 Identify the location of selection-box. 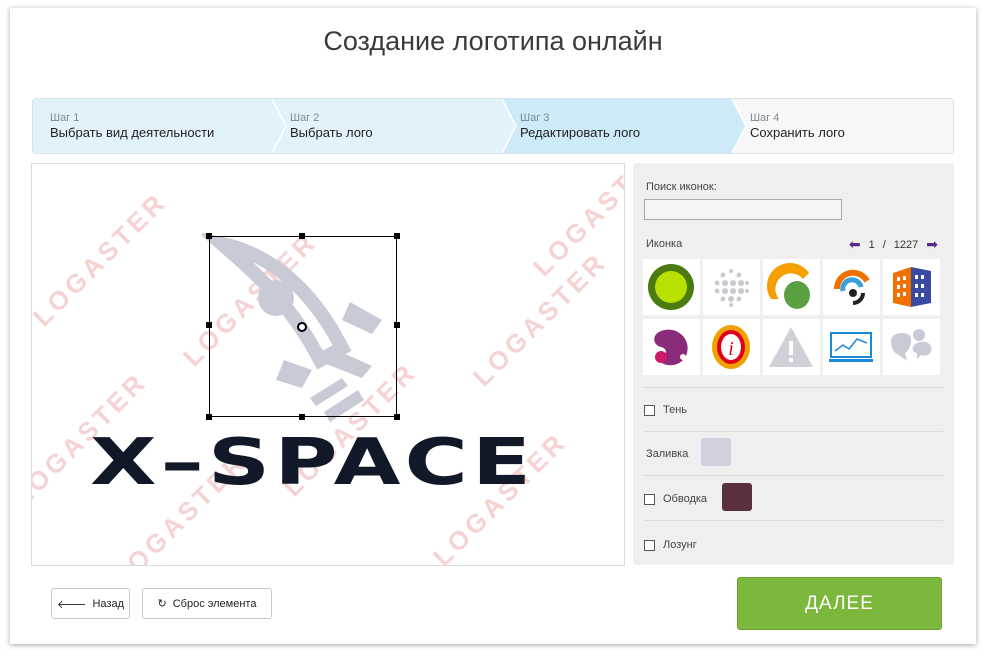
(303, 326).